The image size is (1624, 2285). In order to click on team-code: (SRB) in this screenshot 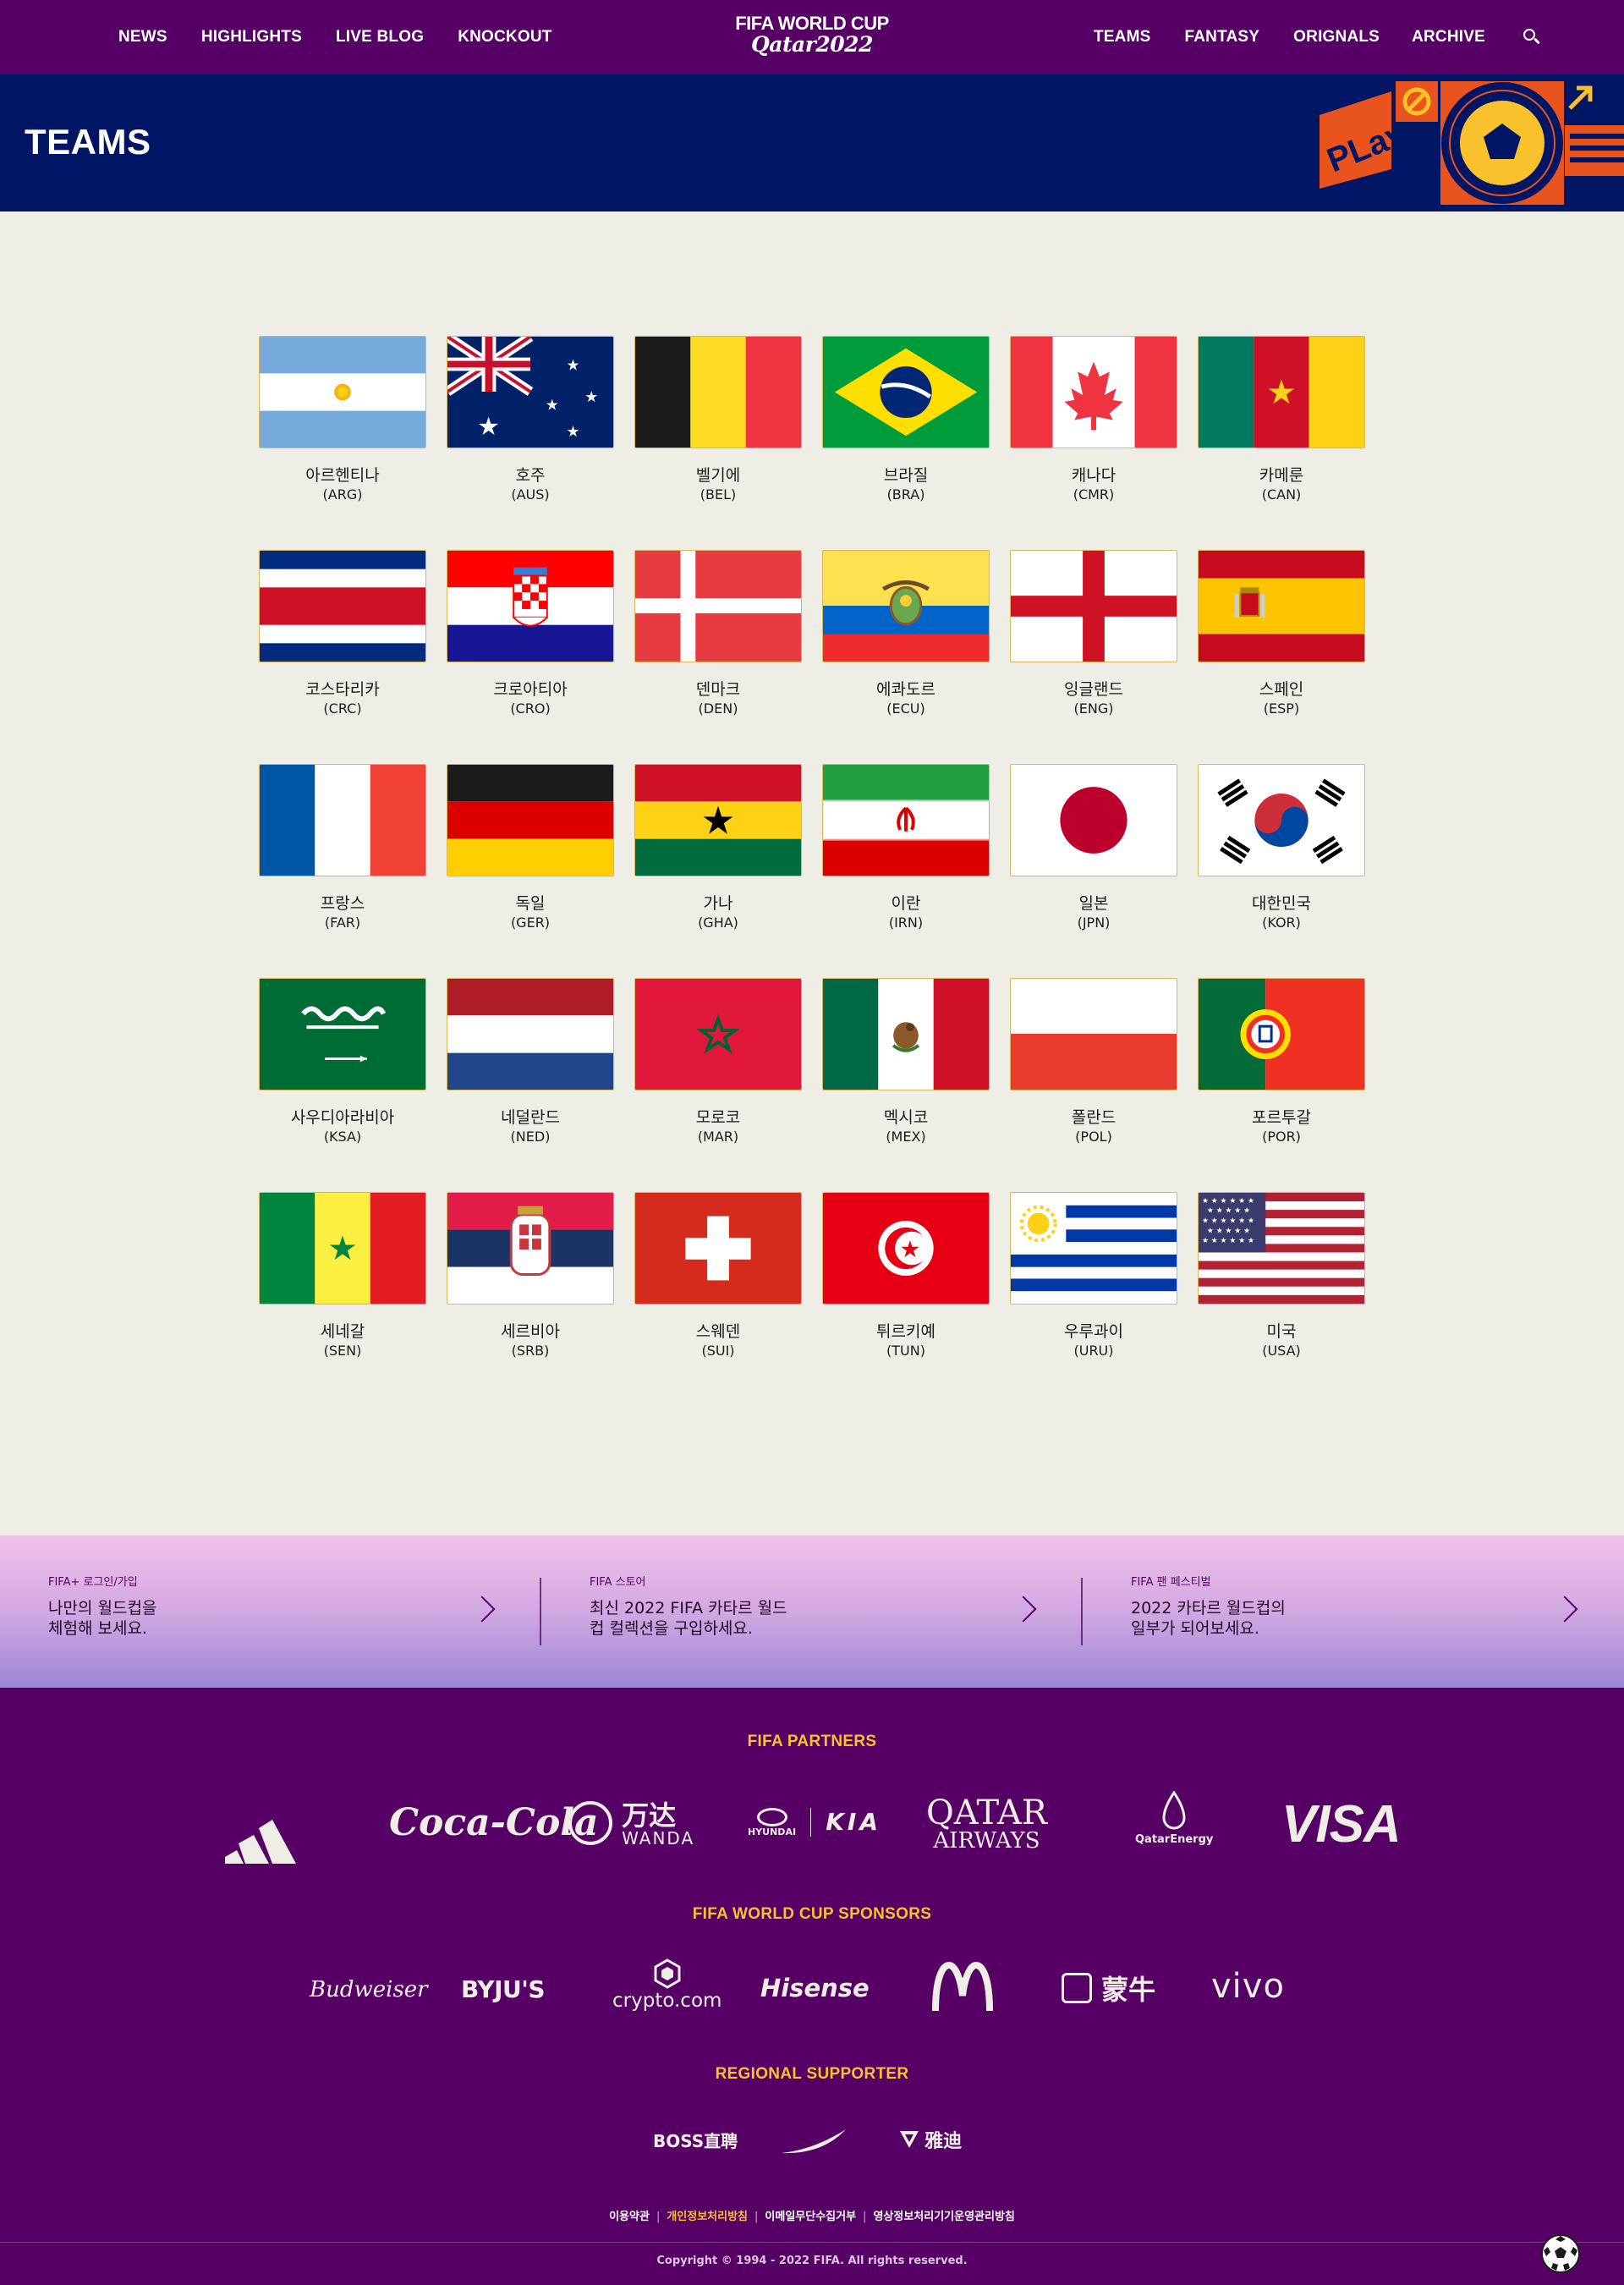, I will do `click(530, 1351)`.